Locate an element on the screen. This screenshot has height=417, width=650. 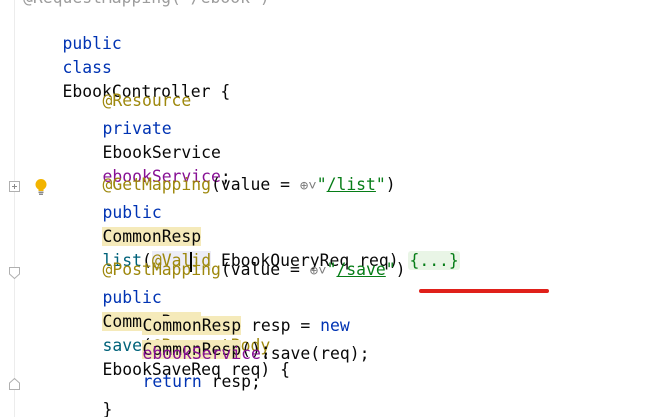
post-mapping-close: ) is located at coordinates (400, 269).